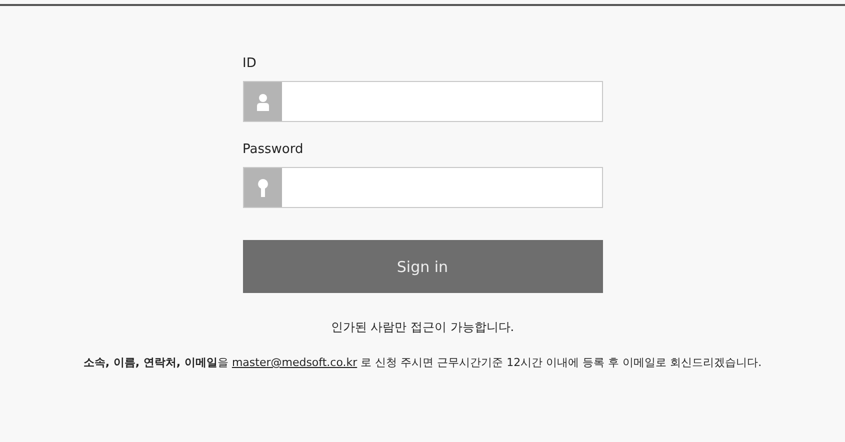 Image resolution: width=845 pixels, height=442 pixels. I want to click on sign-in-button: Sign in, so click(422, 266).